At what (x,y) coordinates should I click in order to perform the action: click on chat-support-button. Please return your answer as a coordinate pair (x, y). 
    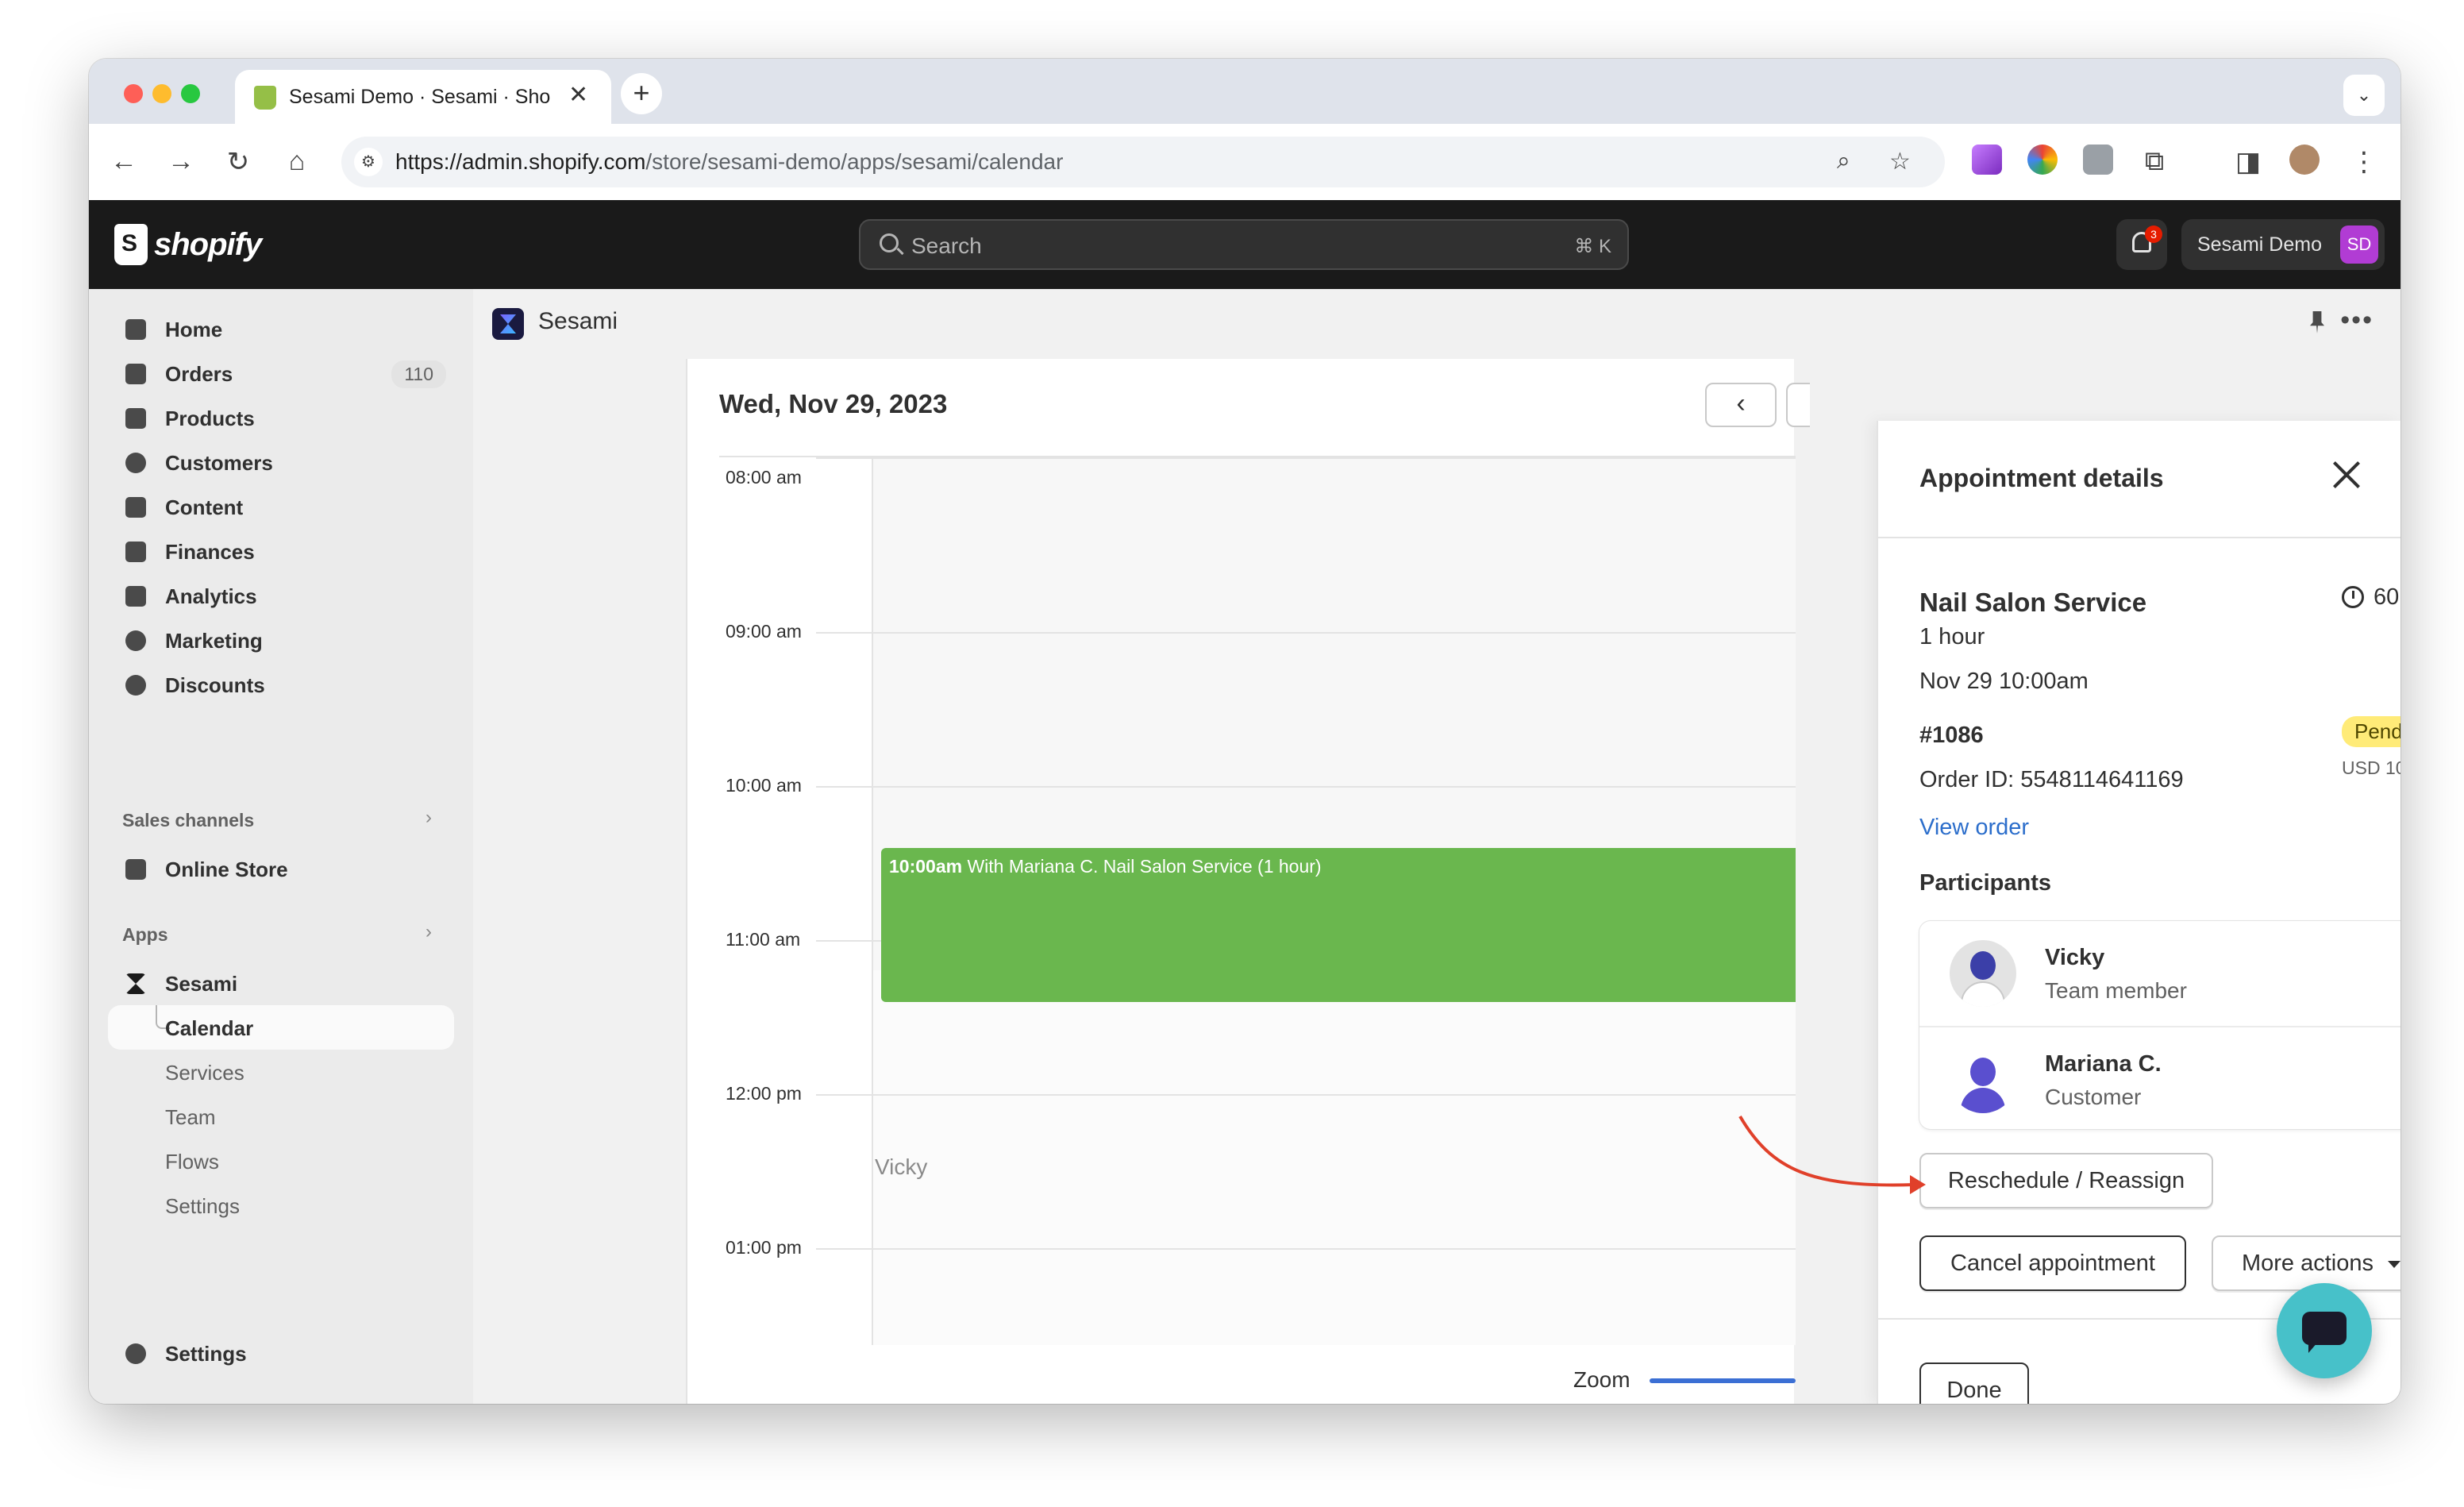
    Looking at the image, I should click on (2324, 1330).